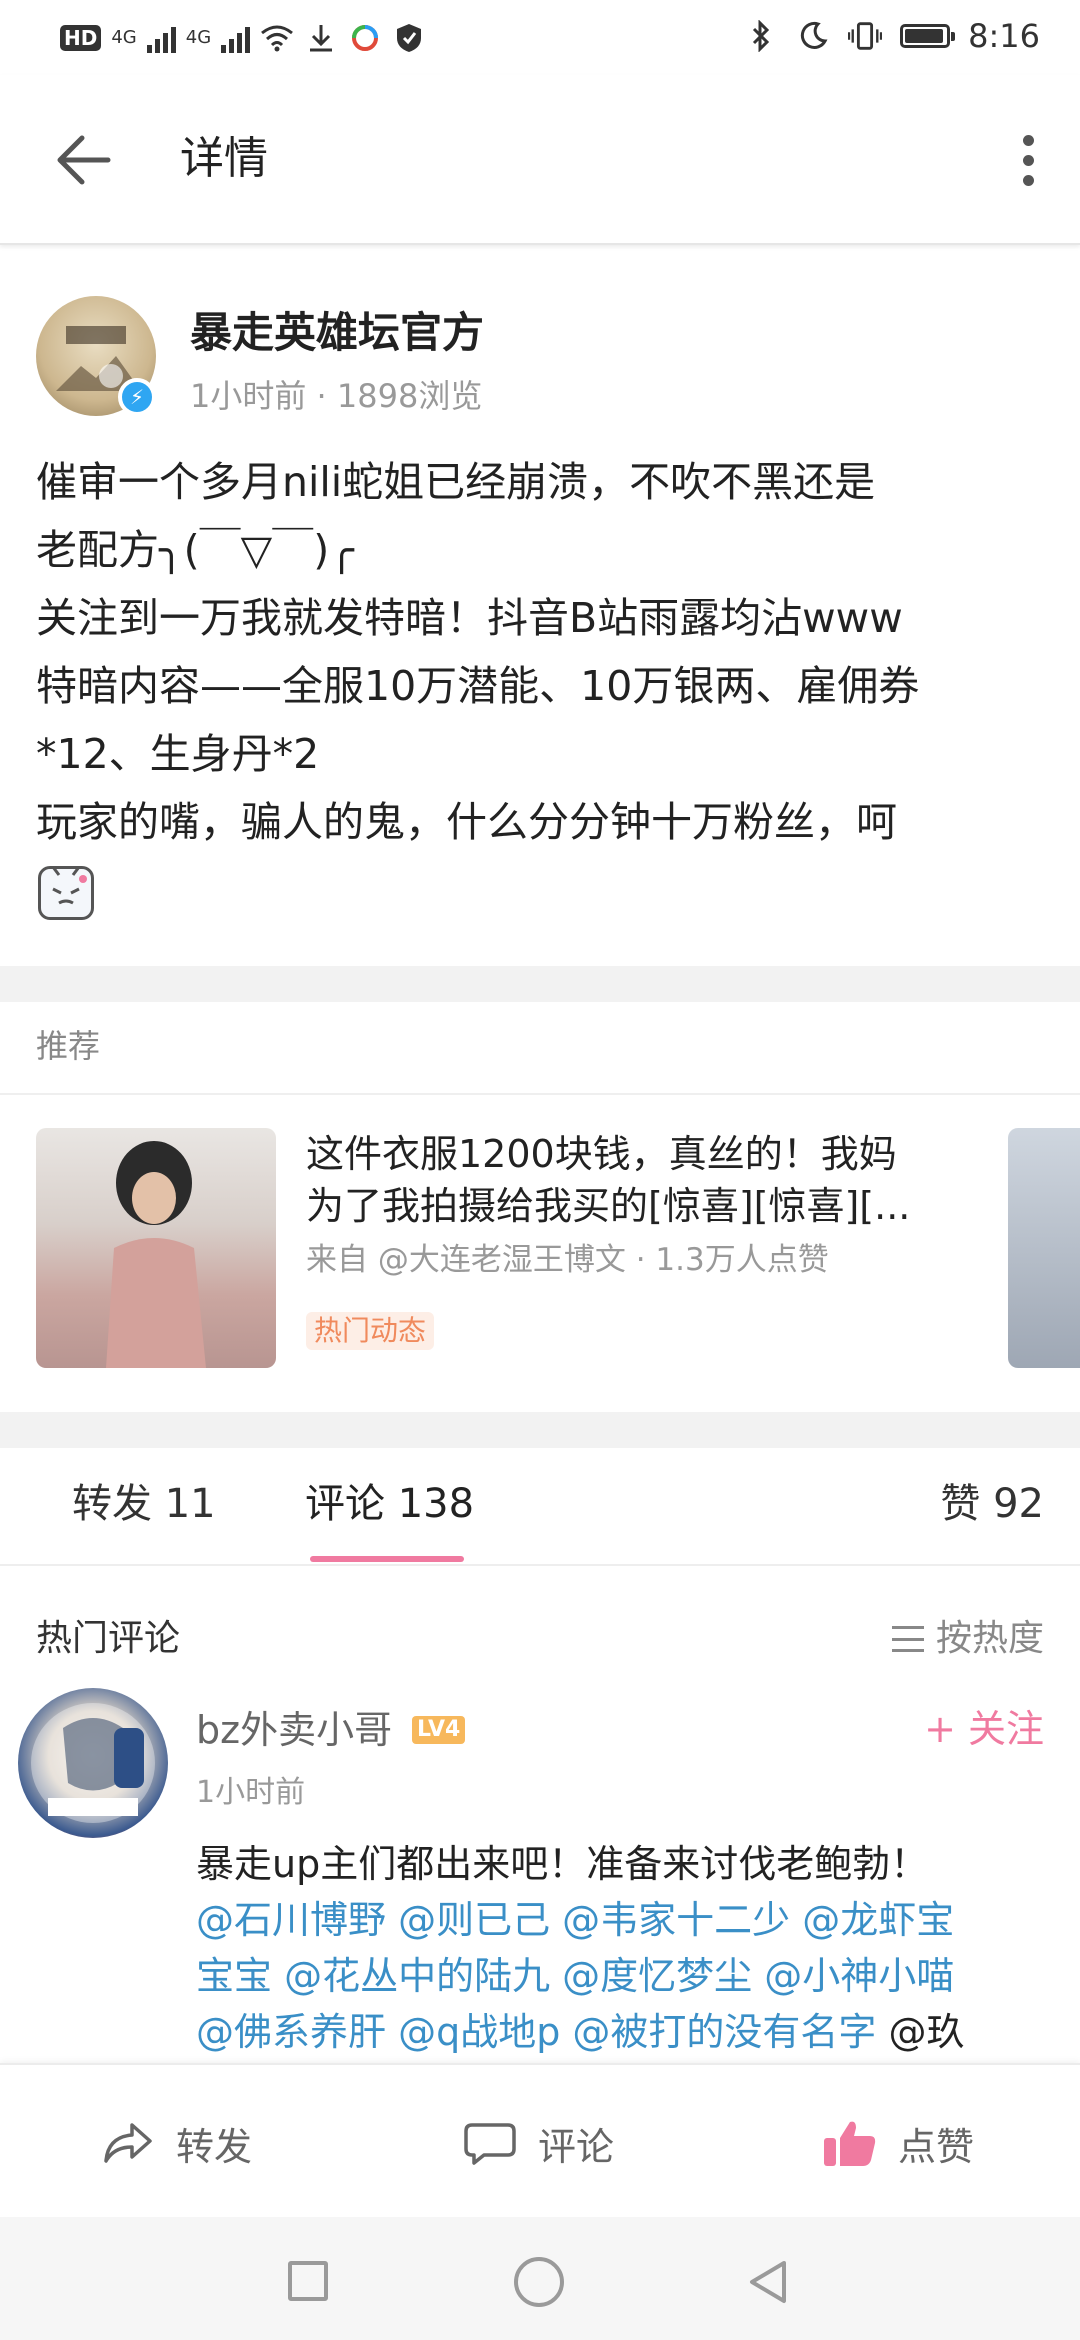  I want to click on download-icon, so click(321, 38).